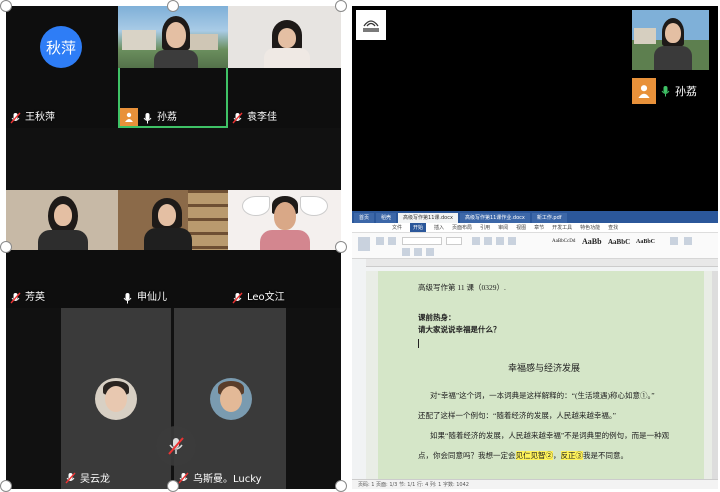 The height and width of the screenshot is (492, 720). What do you see at coordinates (485, 227) in the screenshot?
I see `menu-references: 引用` at bounding box center [485, 227].